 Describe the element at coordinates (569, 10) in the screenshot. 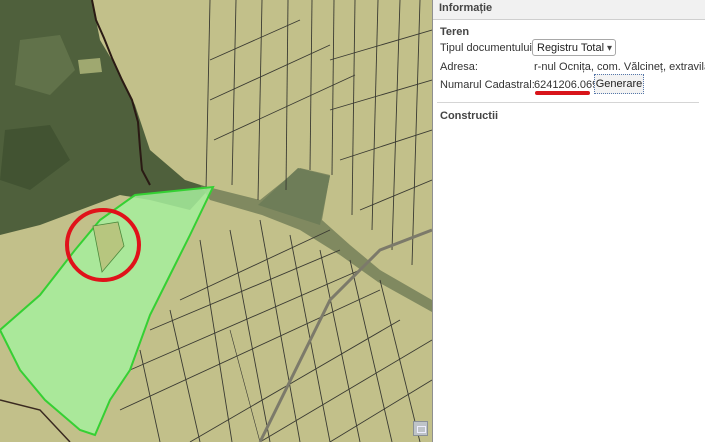

I see `panel-title: Informație` at that location.